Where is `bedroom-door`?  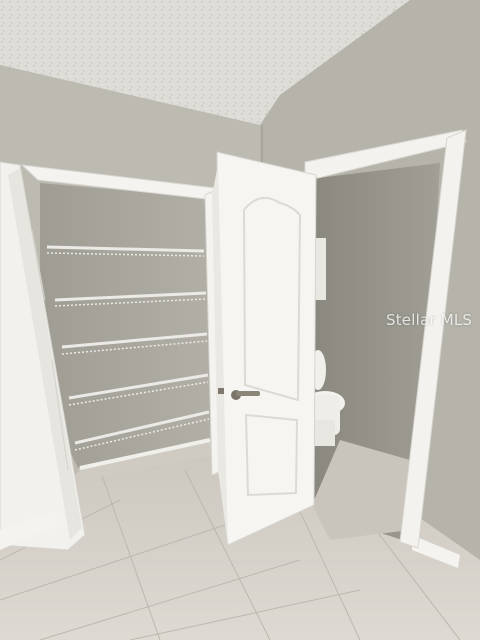 bedroom-door is located at coordinates (266, 348).